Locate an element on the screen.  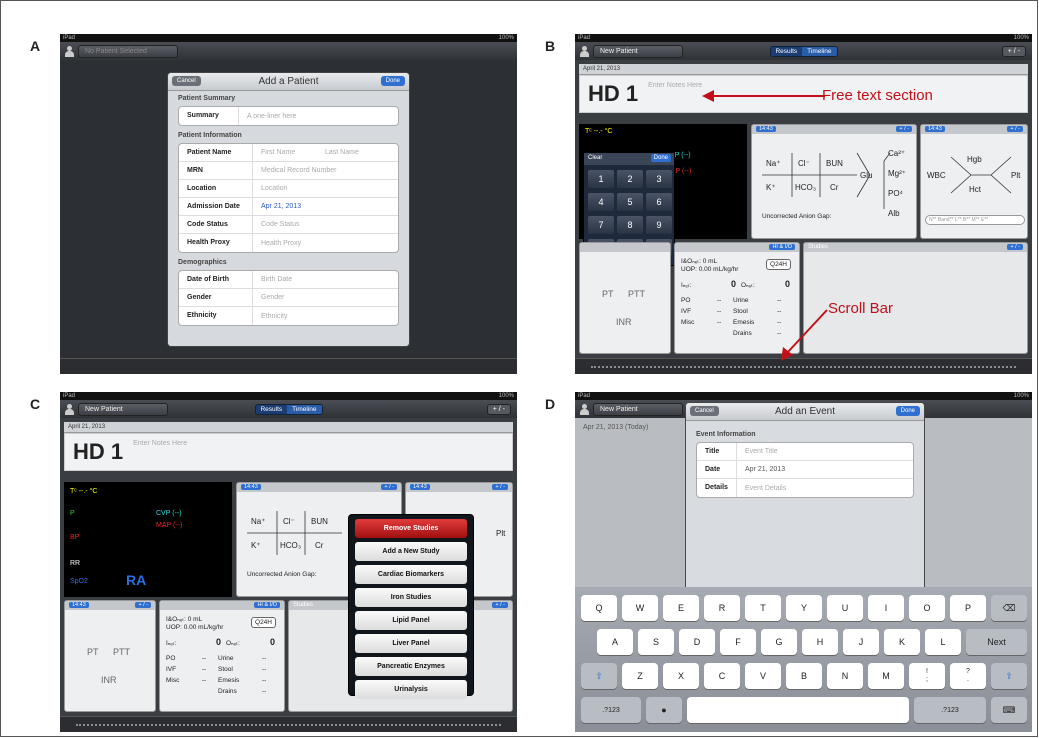
last-name-field: Last Name is located at coordinates (338, 152).